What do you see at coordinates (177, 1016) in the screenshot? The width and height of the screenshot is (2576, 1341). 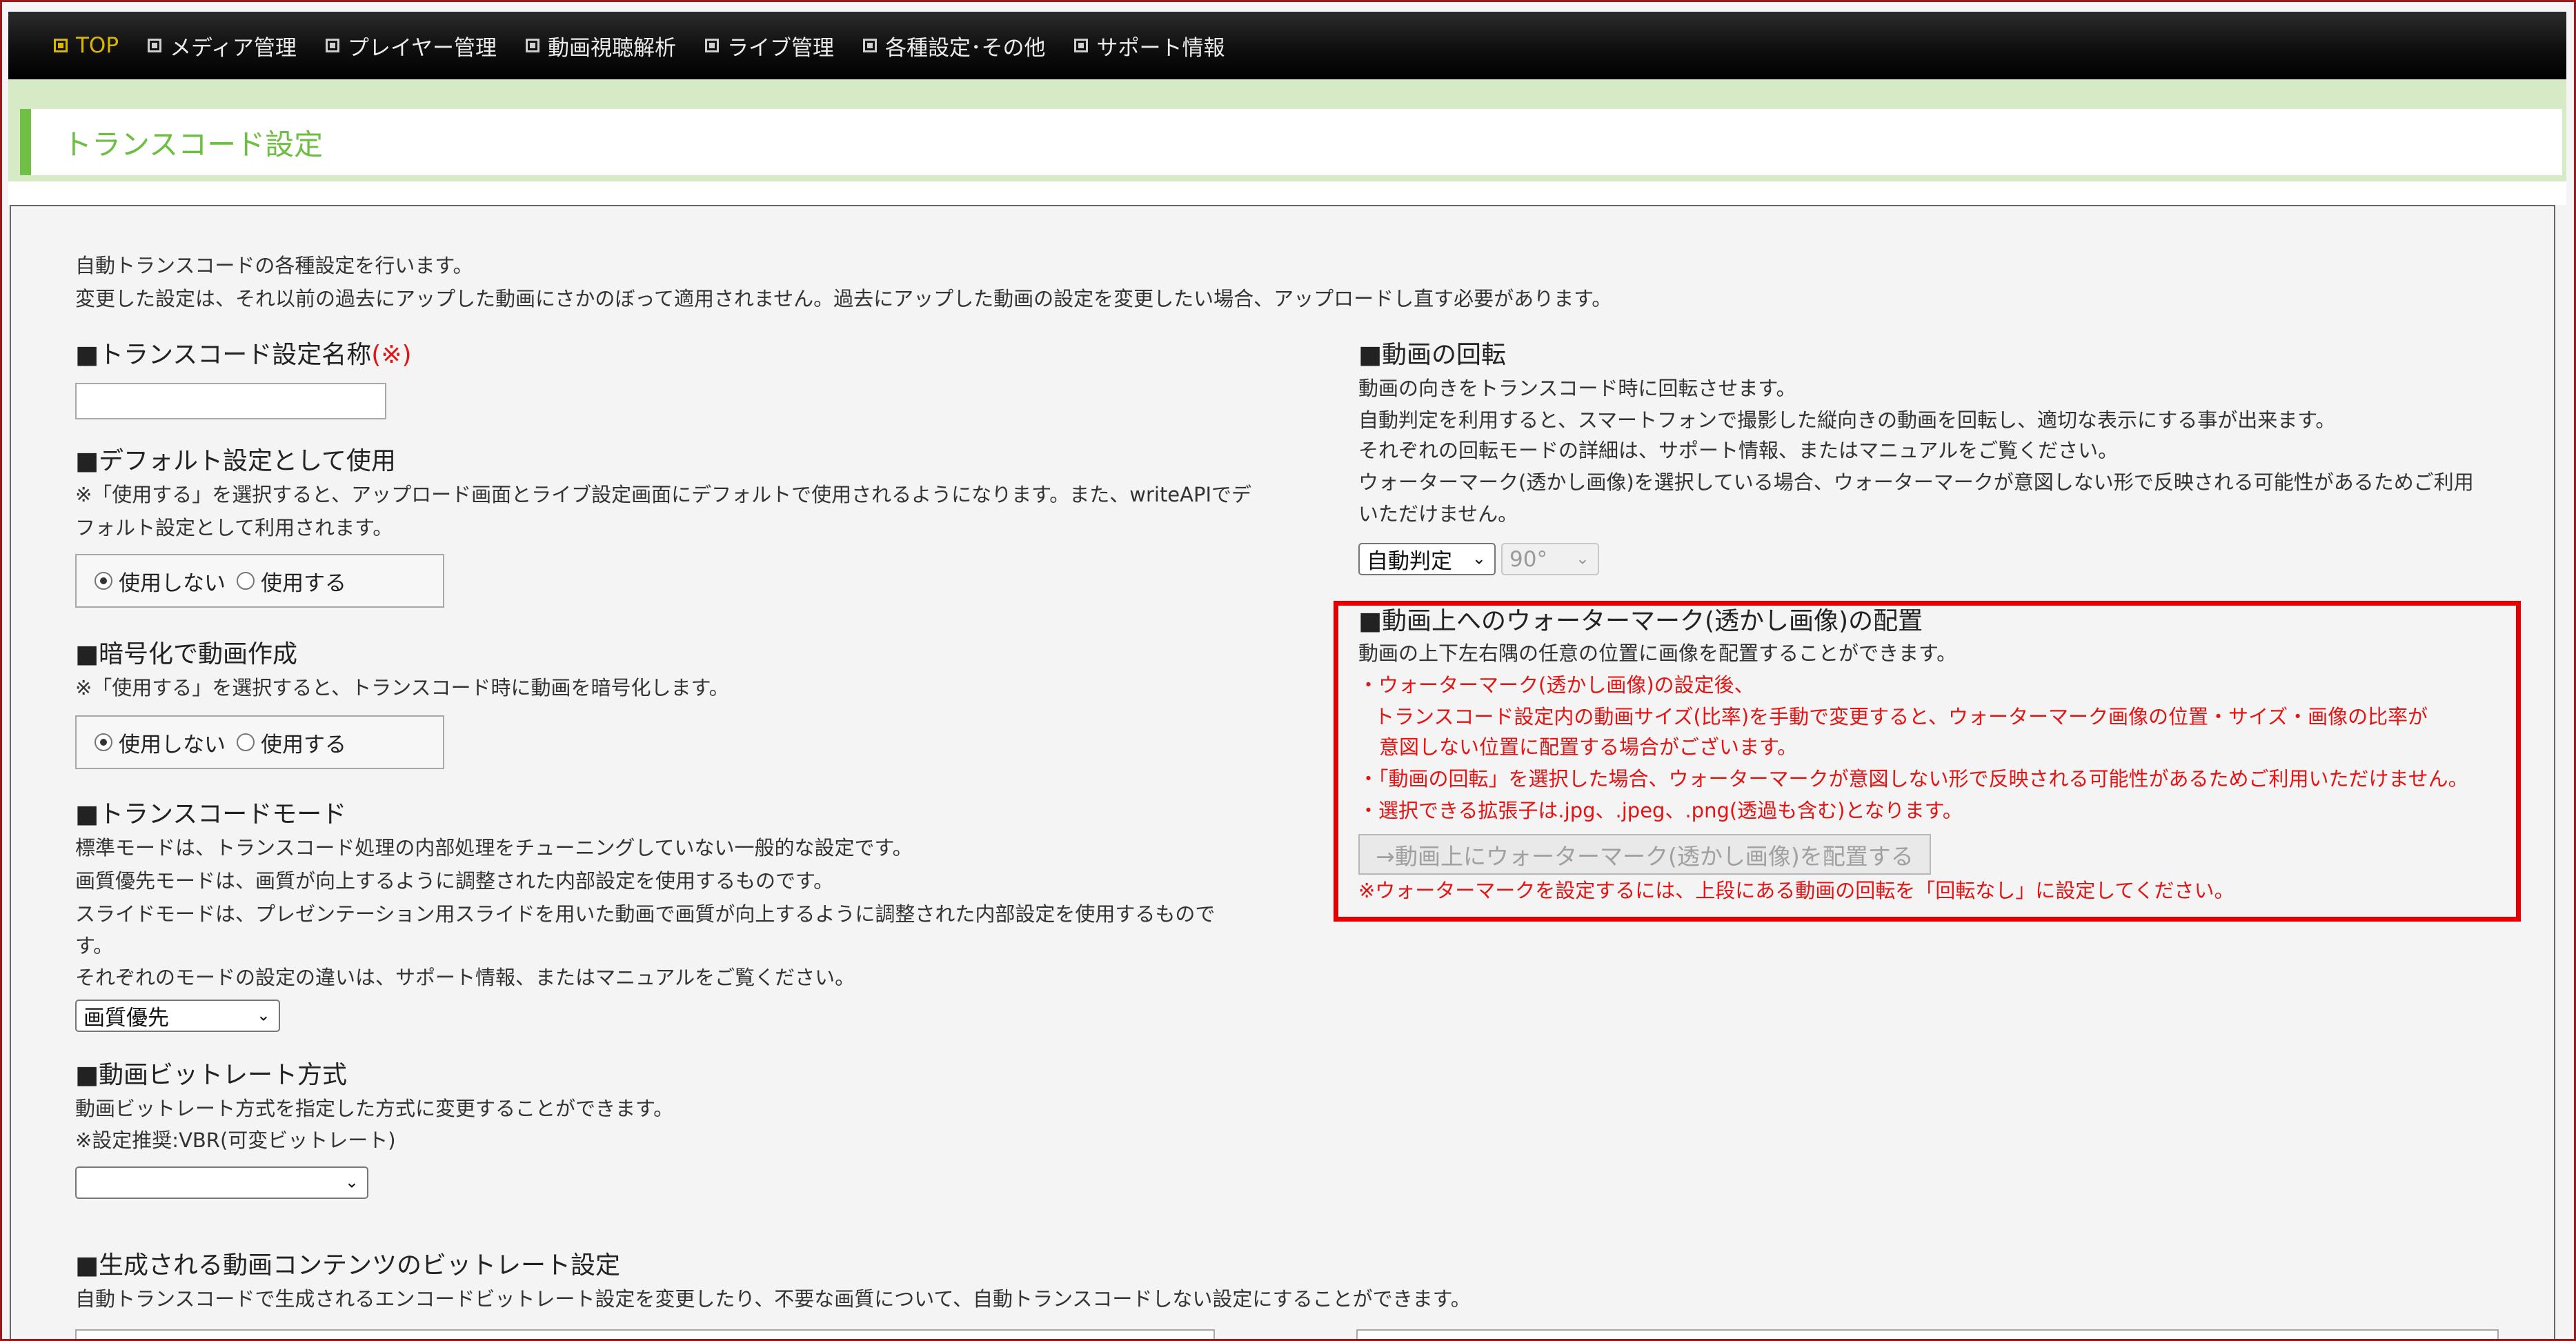 I see `transcode-mode-select: 画質優先 ⌄` at bounding box center [177, 1016].